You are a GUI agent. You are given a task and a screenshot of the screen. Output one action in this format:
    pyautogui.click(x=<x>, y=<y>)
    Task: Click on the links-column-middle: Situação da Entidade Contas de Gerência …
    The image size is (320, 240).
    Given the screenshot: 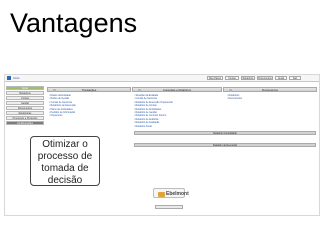 What is the action you would take?
    pyautogui.click(x=153, y=111)
    